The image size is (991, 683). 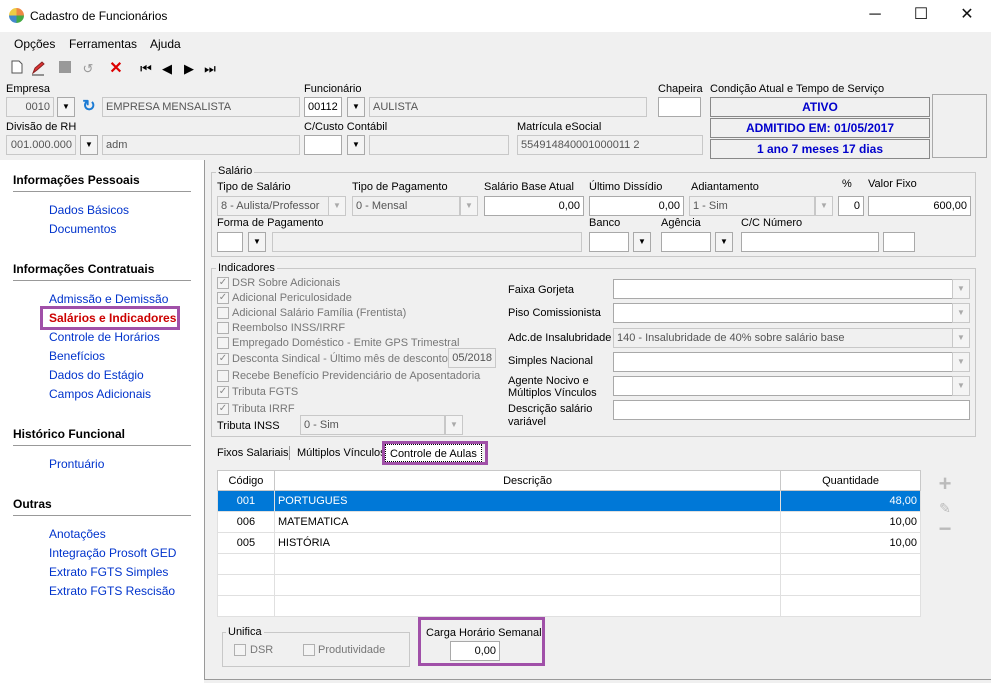 I want to click on nav-admissao-demissao: Admissão e Demissão, so click(x=108, y=299).